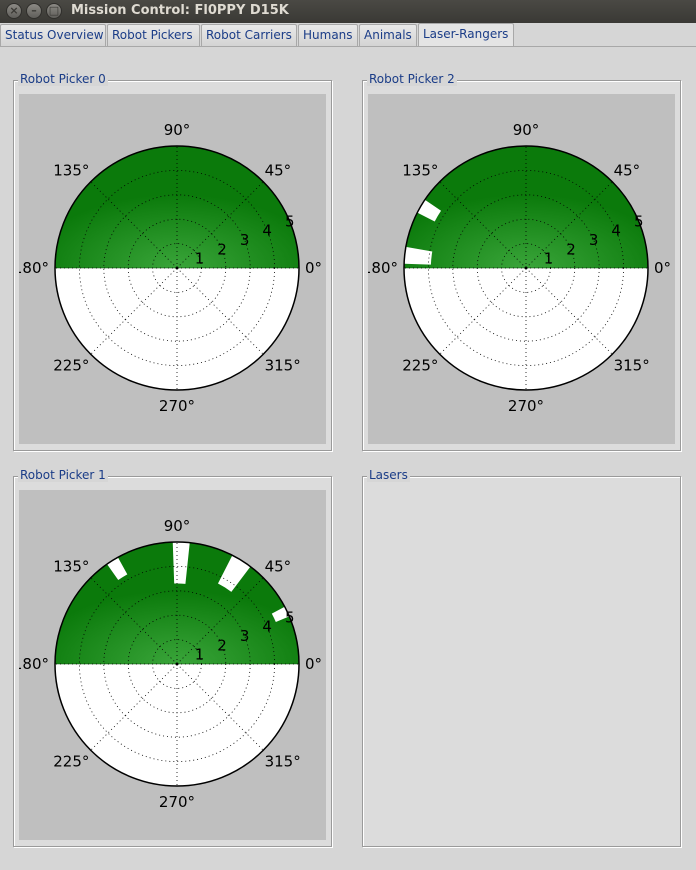 This screenshot has height=870, width=696. I want to click on window-titlebar: × – □ Mission Control: Fl0PPY D15K, so click(348, 11).